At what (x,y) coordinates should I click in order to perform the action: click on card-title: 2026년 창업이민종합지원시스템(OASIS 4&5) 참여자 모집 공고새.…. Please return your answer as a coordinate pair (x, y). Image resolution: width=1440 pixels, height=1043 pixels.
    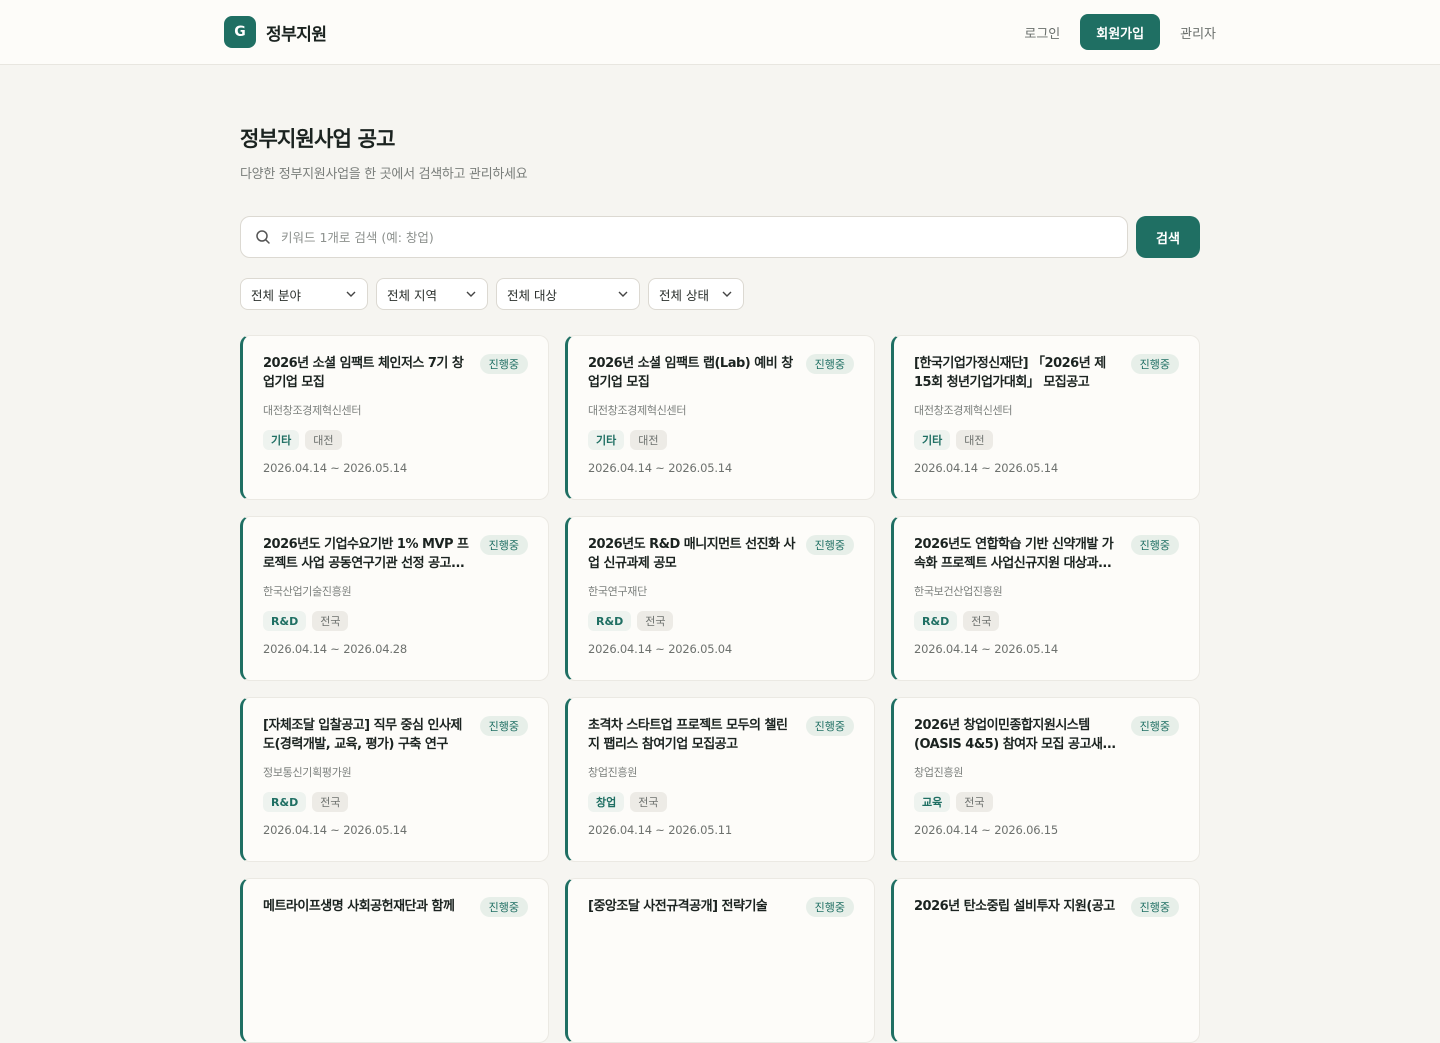
    Looking at the image, I should click on (1015, 735).